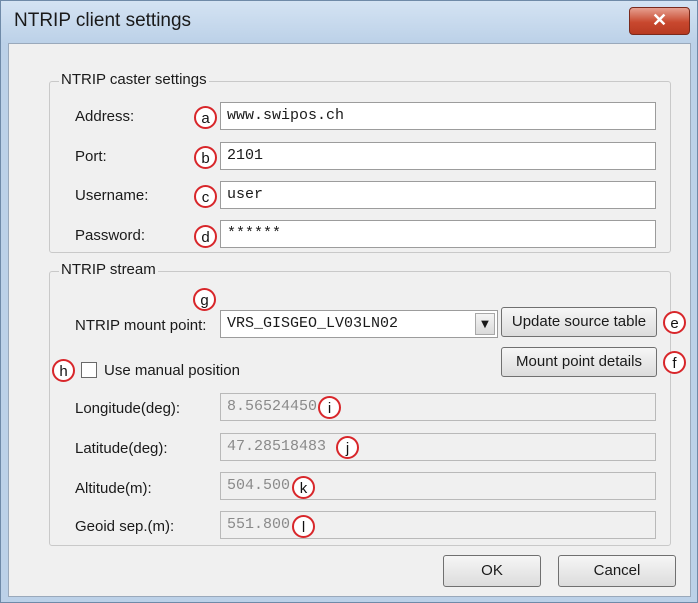 This screenshot has height=603, width=698. I want to click on manual-position-checkbox, so click(89, 370).